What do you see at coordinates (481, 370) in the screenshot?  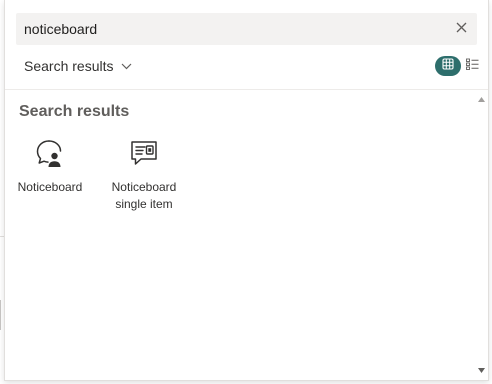 I see `scroll-down-arrow-icon` at bounding box center [481, 370].